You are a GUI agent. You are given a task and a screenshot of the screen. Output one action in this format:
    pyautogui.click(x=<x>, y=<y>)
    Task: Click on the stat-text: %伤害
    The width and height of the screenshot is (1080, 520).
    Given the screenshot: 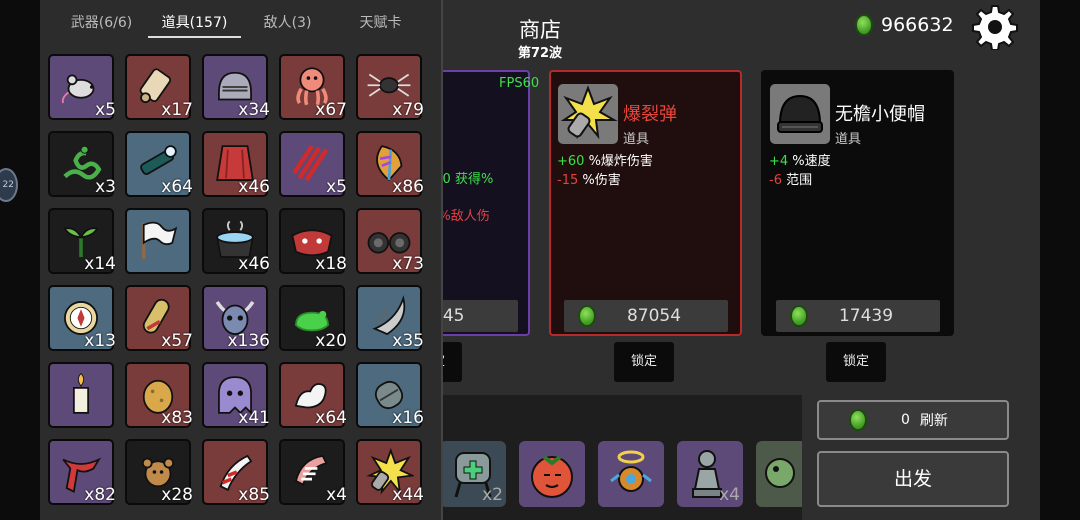 What is the action you would take?
    pyautogui.click(x=599, y=180)
    